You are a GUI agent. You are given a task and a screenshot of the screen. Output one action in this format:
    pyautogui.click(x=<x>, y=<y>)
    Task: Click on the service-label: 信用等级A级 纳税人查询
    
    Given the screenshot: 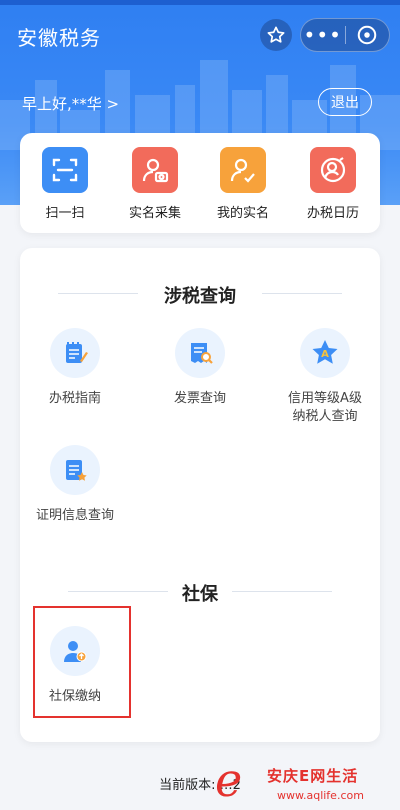 What is the action you would take?
    pyautogui.click(x=325, y=408)
    